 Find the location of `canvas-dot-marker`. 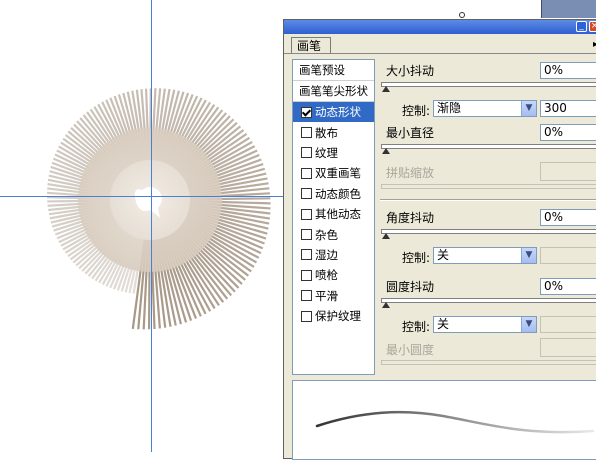

canvas-dot-marker is located at coordinates (462, 15).